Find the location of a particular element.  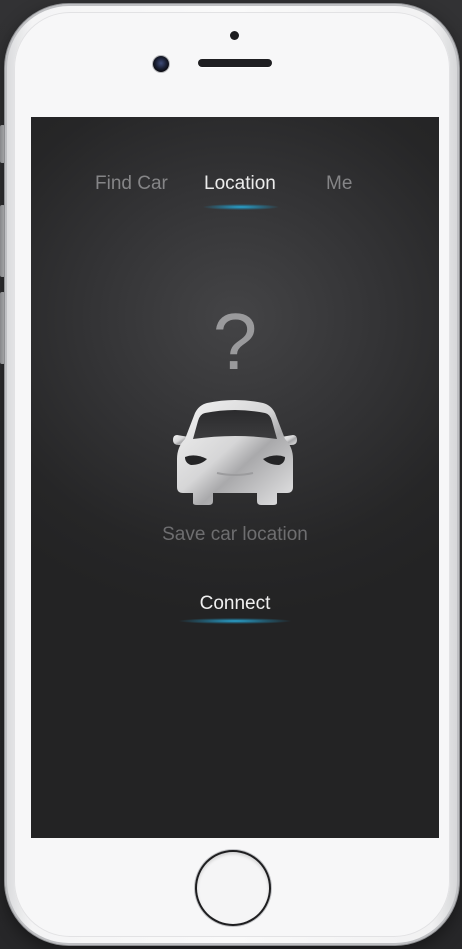

proximity-sensor is located at coordinates (234, 35).